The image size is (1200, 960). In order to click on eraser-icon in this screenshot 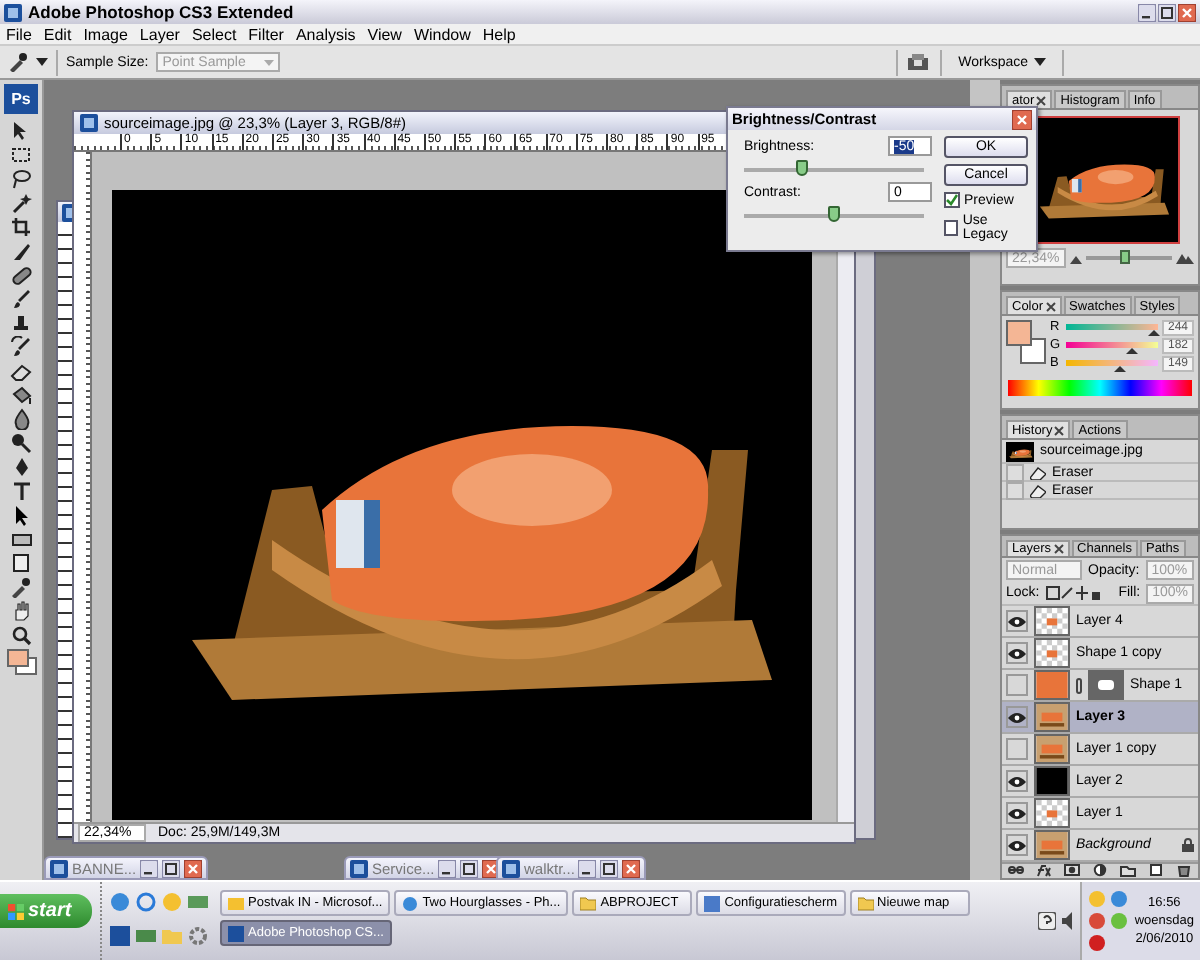, I will do `click(21, 371)`.